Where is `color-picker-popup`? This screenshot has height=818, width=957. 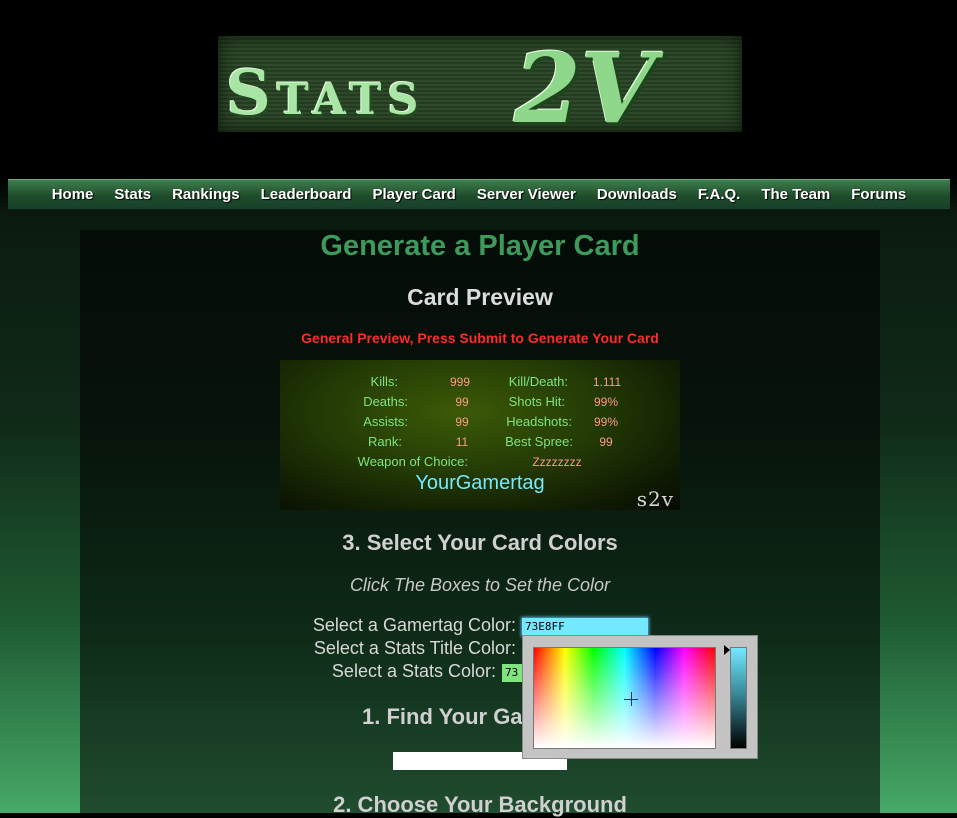
color-picker-popup is located at coordinates (640, 697).